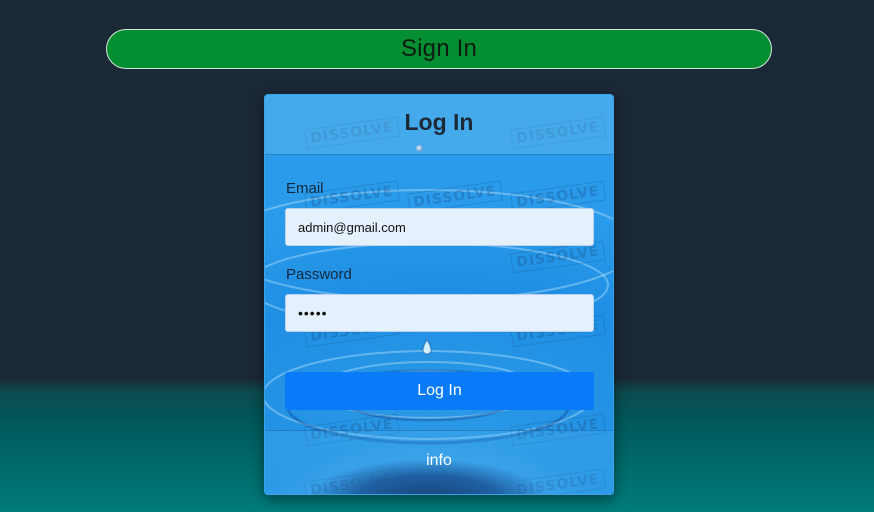 The image size is (874, 512). What do you see at coordinates (319, 274) in the screenshot?
I see `password-label: Password` at bounding box center [319, 274].